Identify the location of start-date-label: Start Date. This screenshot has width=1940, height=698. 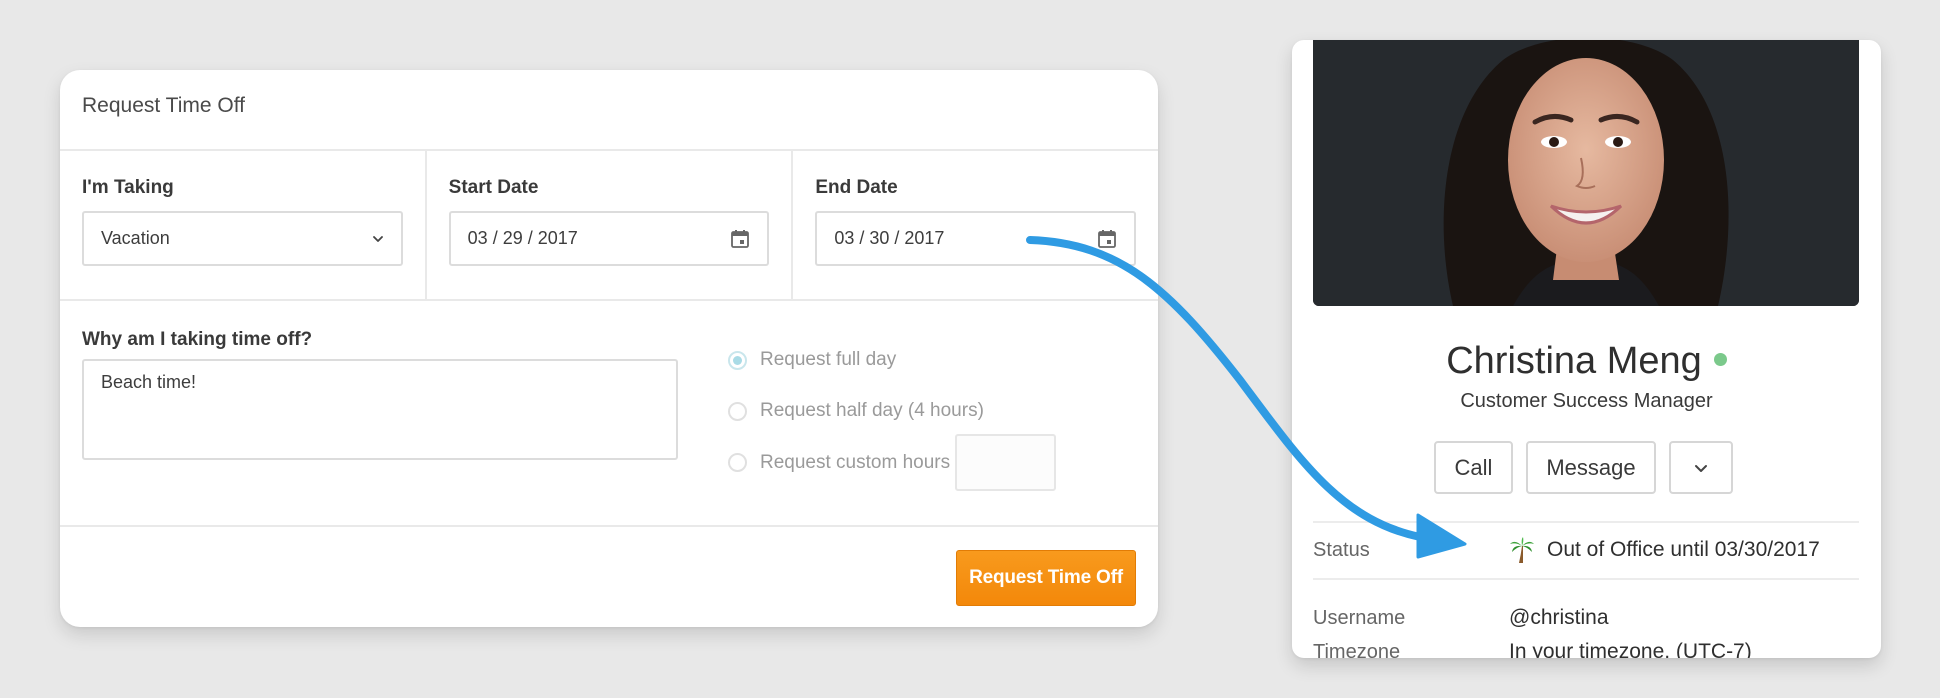
(493, 187).